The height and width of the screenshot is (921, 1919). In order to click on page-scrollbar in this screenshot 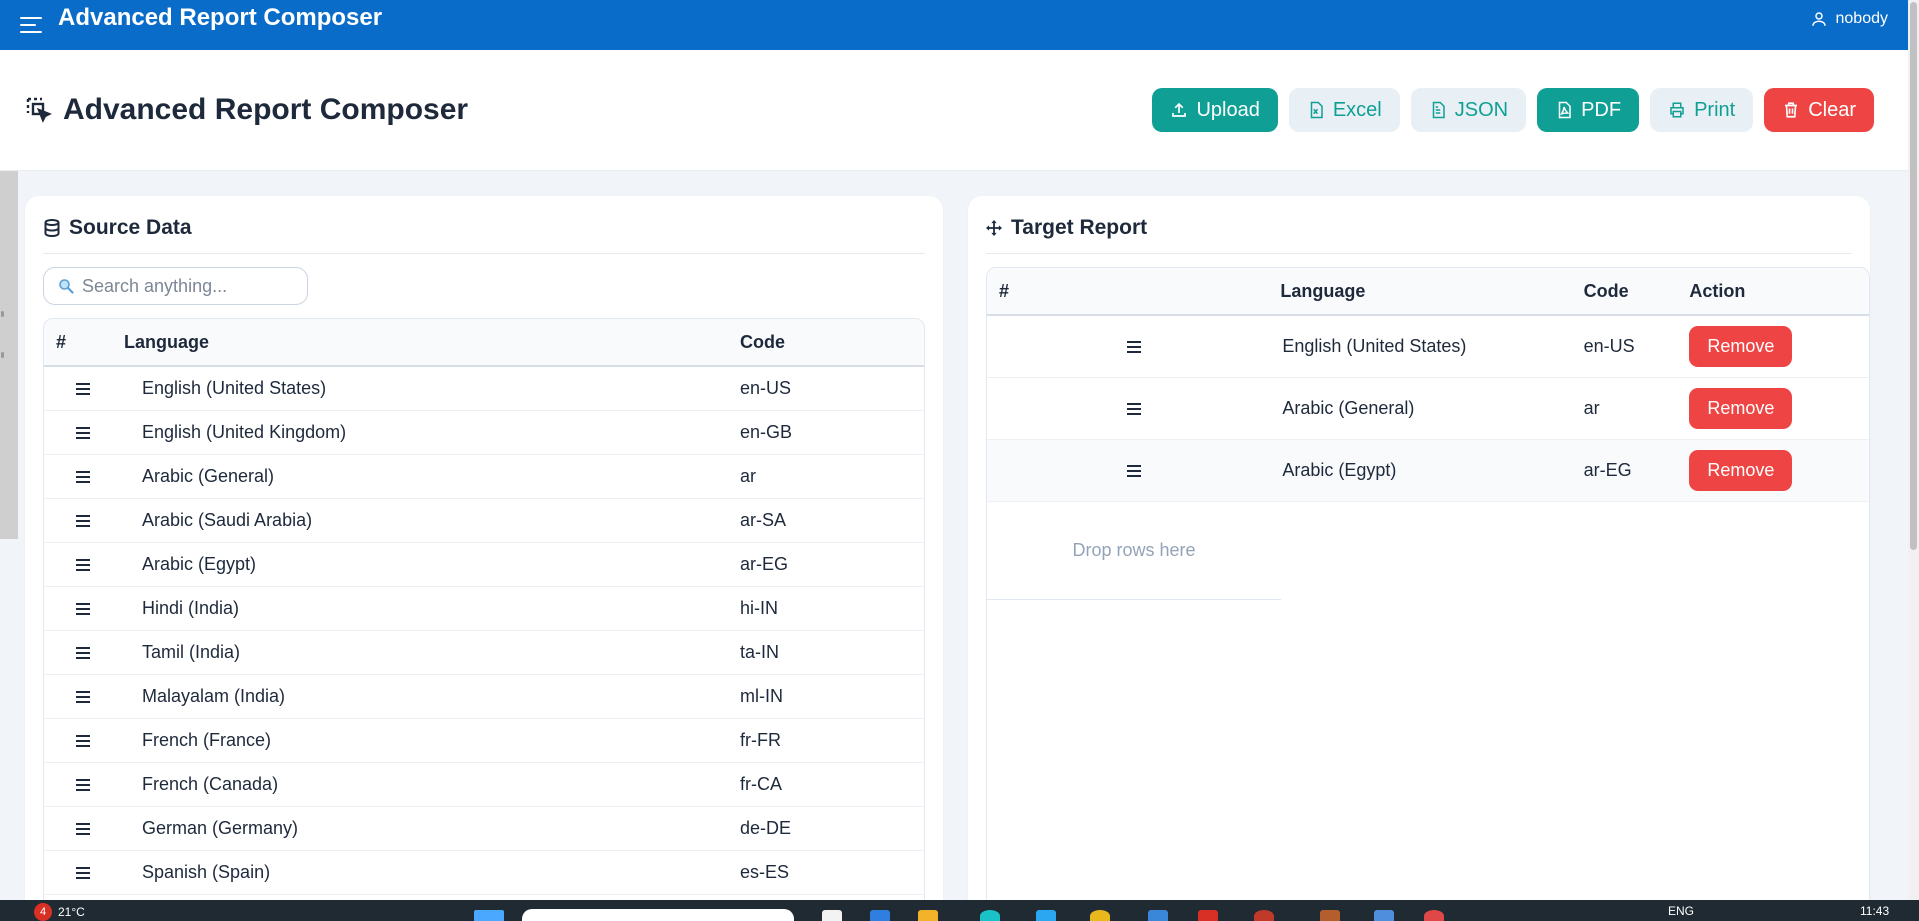, I will do `click(1913, 450)`.